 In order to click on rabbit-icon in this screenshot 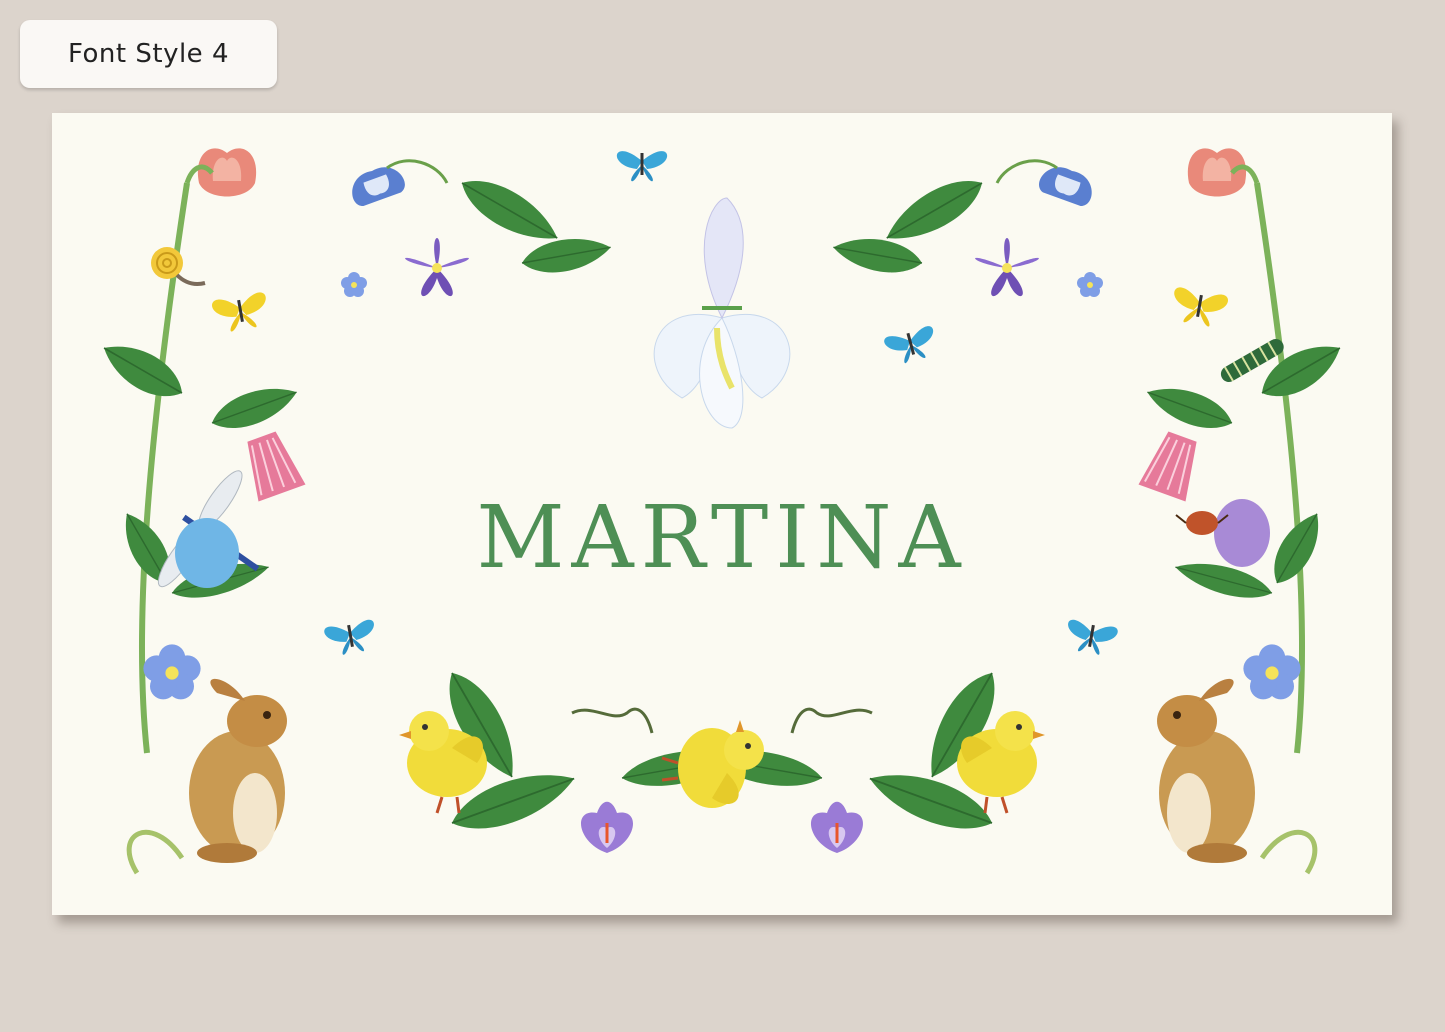, I will do `click(238, 770)`.